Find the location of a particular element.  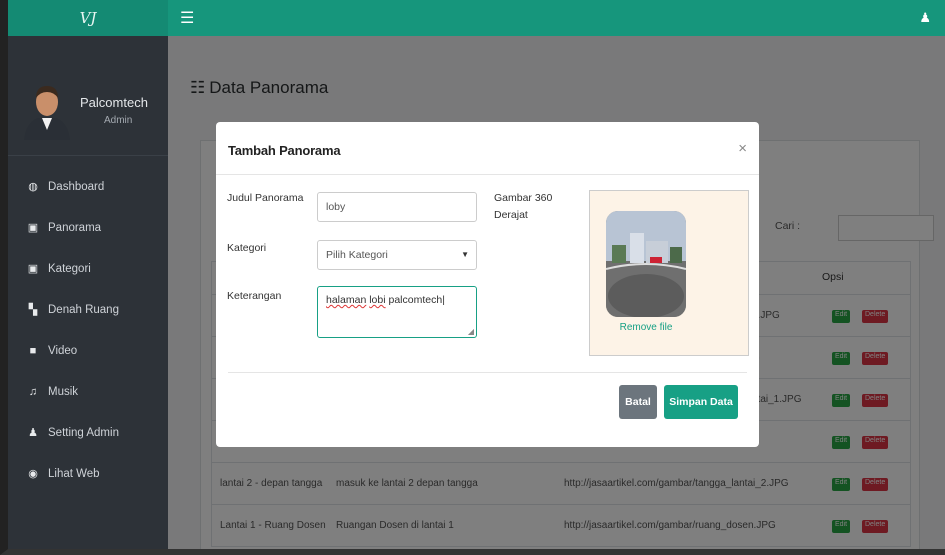

avatar is located at coordinates (47, 113).